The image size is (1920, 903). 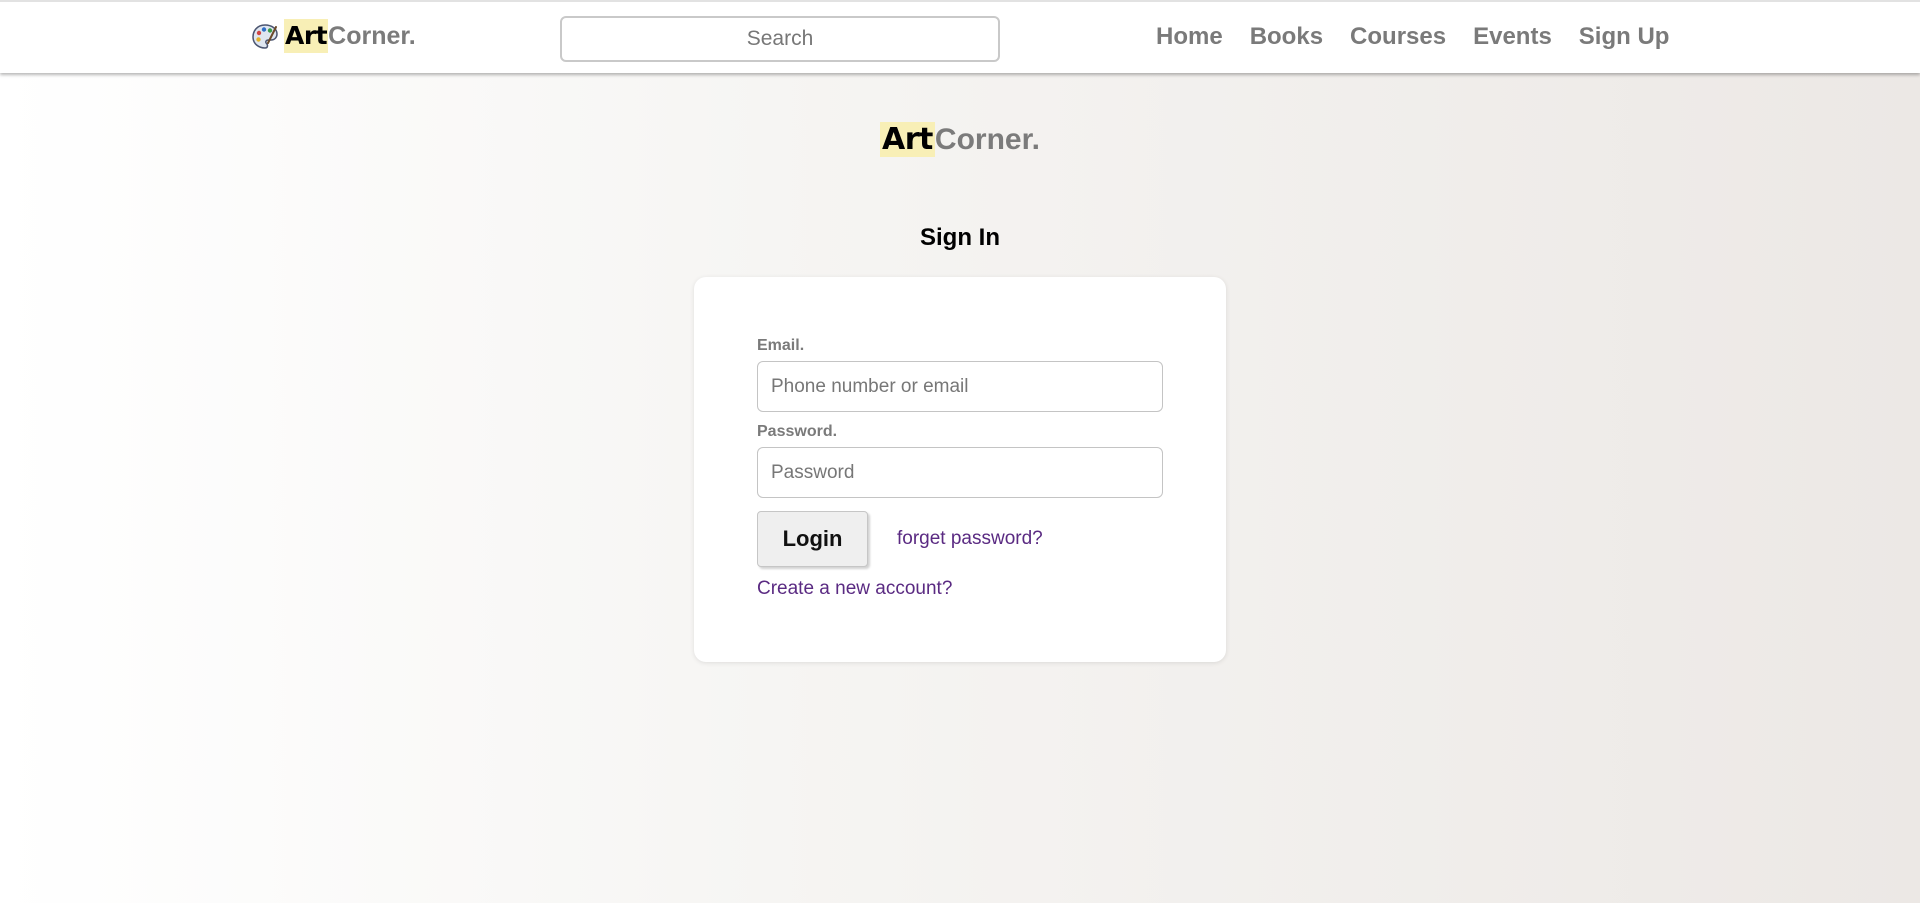 I want to click on hero-logo: ArtCorner., so click(x=960, y=140).